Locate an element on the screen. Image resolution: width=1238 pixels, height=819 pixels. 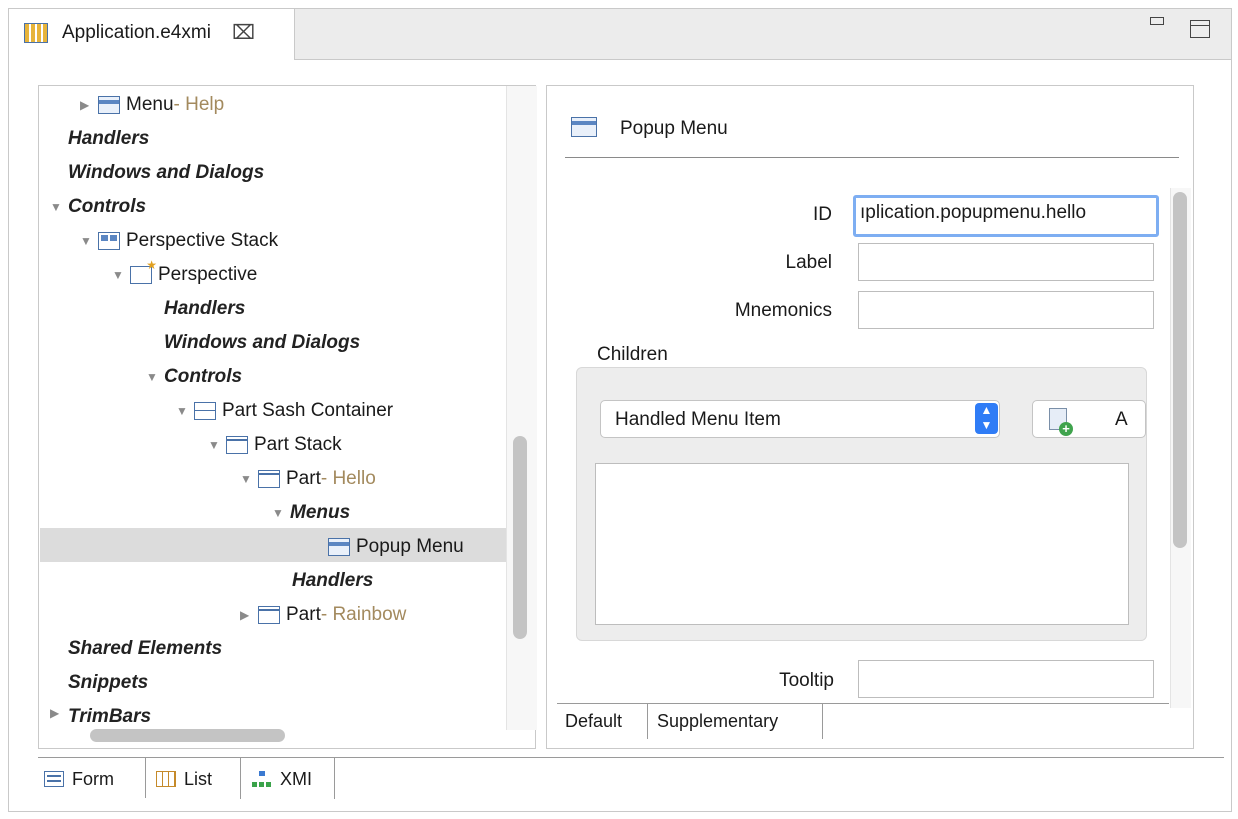
tree-node-controls: ▼ Controls is located at coordinates (98, 207).